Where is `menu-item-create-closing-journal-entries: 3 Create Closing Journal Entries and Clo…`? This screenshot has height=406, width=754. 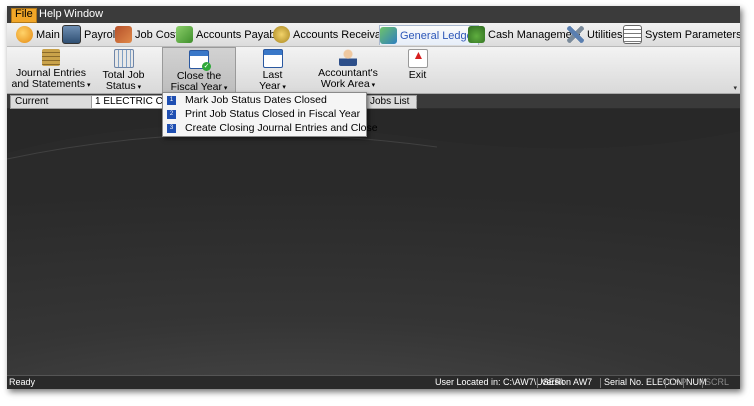
menu-item-create-closing-journal-entries: 3 Create Closing Journal Entries and Clo… is located at coordinates (271, 128).